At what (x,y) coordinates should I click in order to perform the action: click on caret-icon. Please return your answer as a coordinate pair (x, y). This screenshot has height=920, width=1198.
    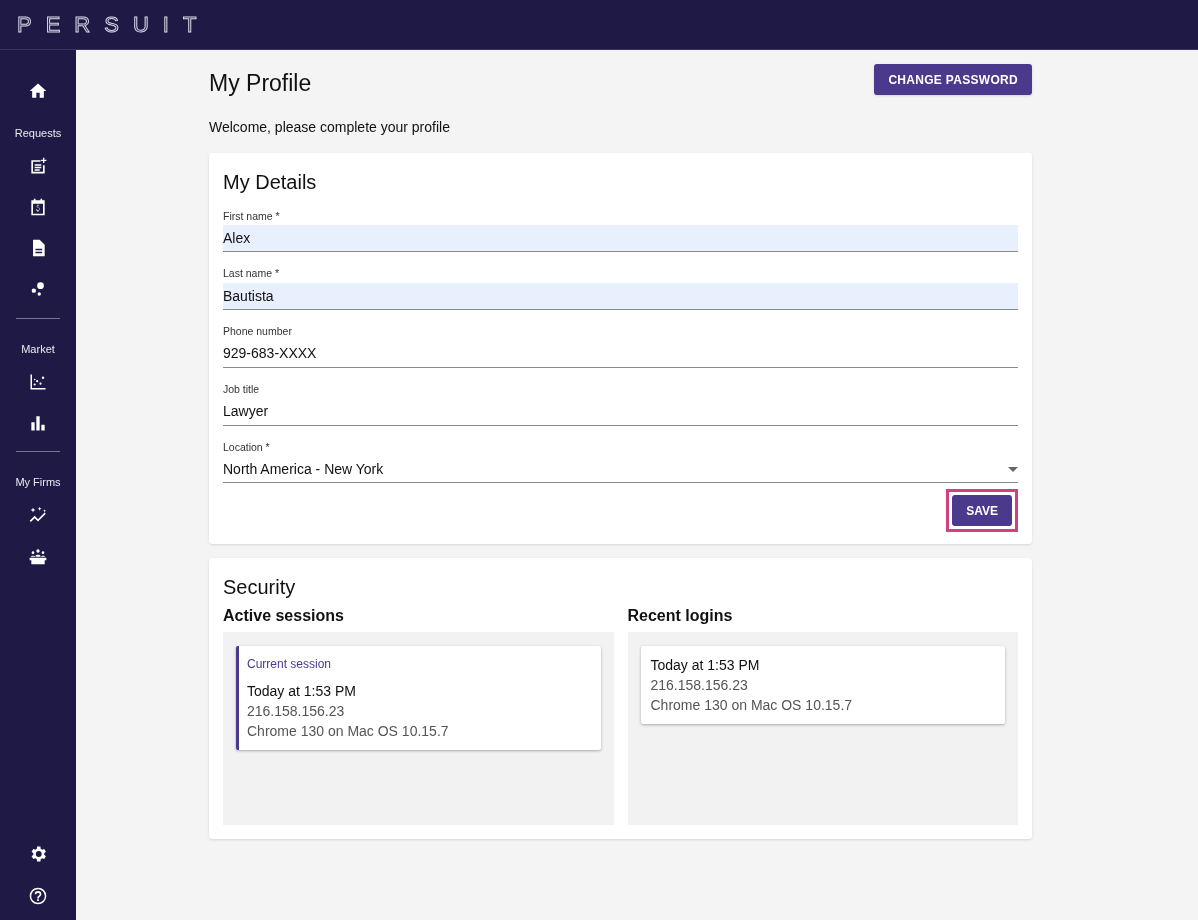
    Looking at the image, I should click on (1013, 469).